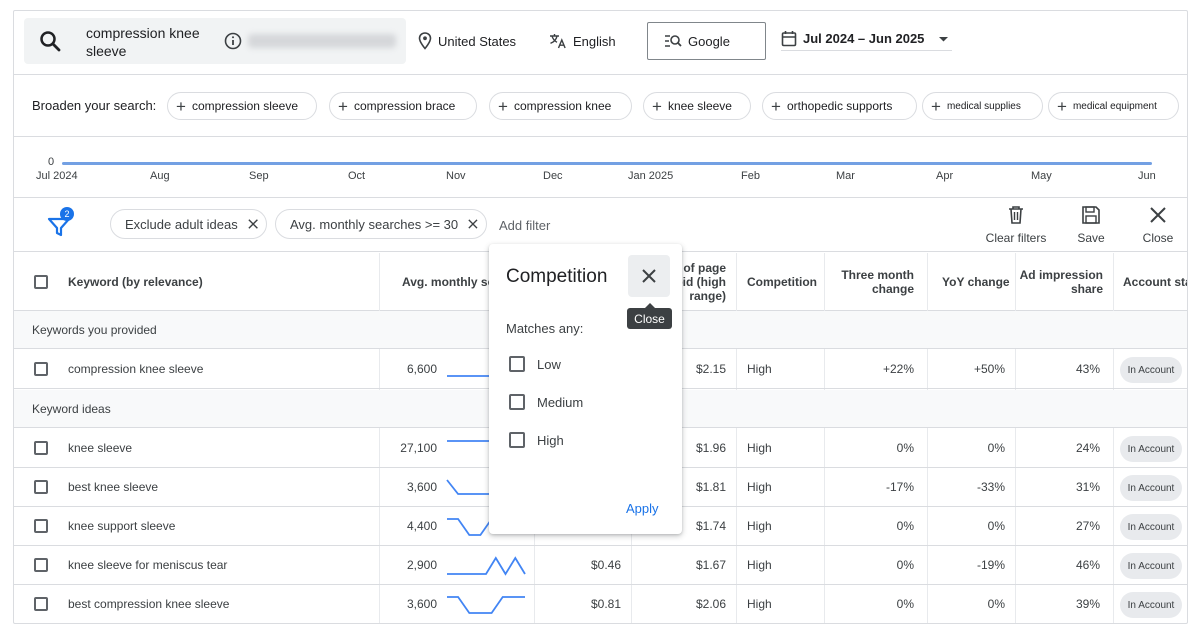  Describe the element at coordinates (560, 106) in the screenshot. I see `broaden-chip-compression-knee: + compression knee` at that location.